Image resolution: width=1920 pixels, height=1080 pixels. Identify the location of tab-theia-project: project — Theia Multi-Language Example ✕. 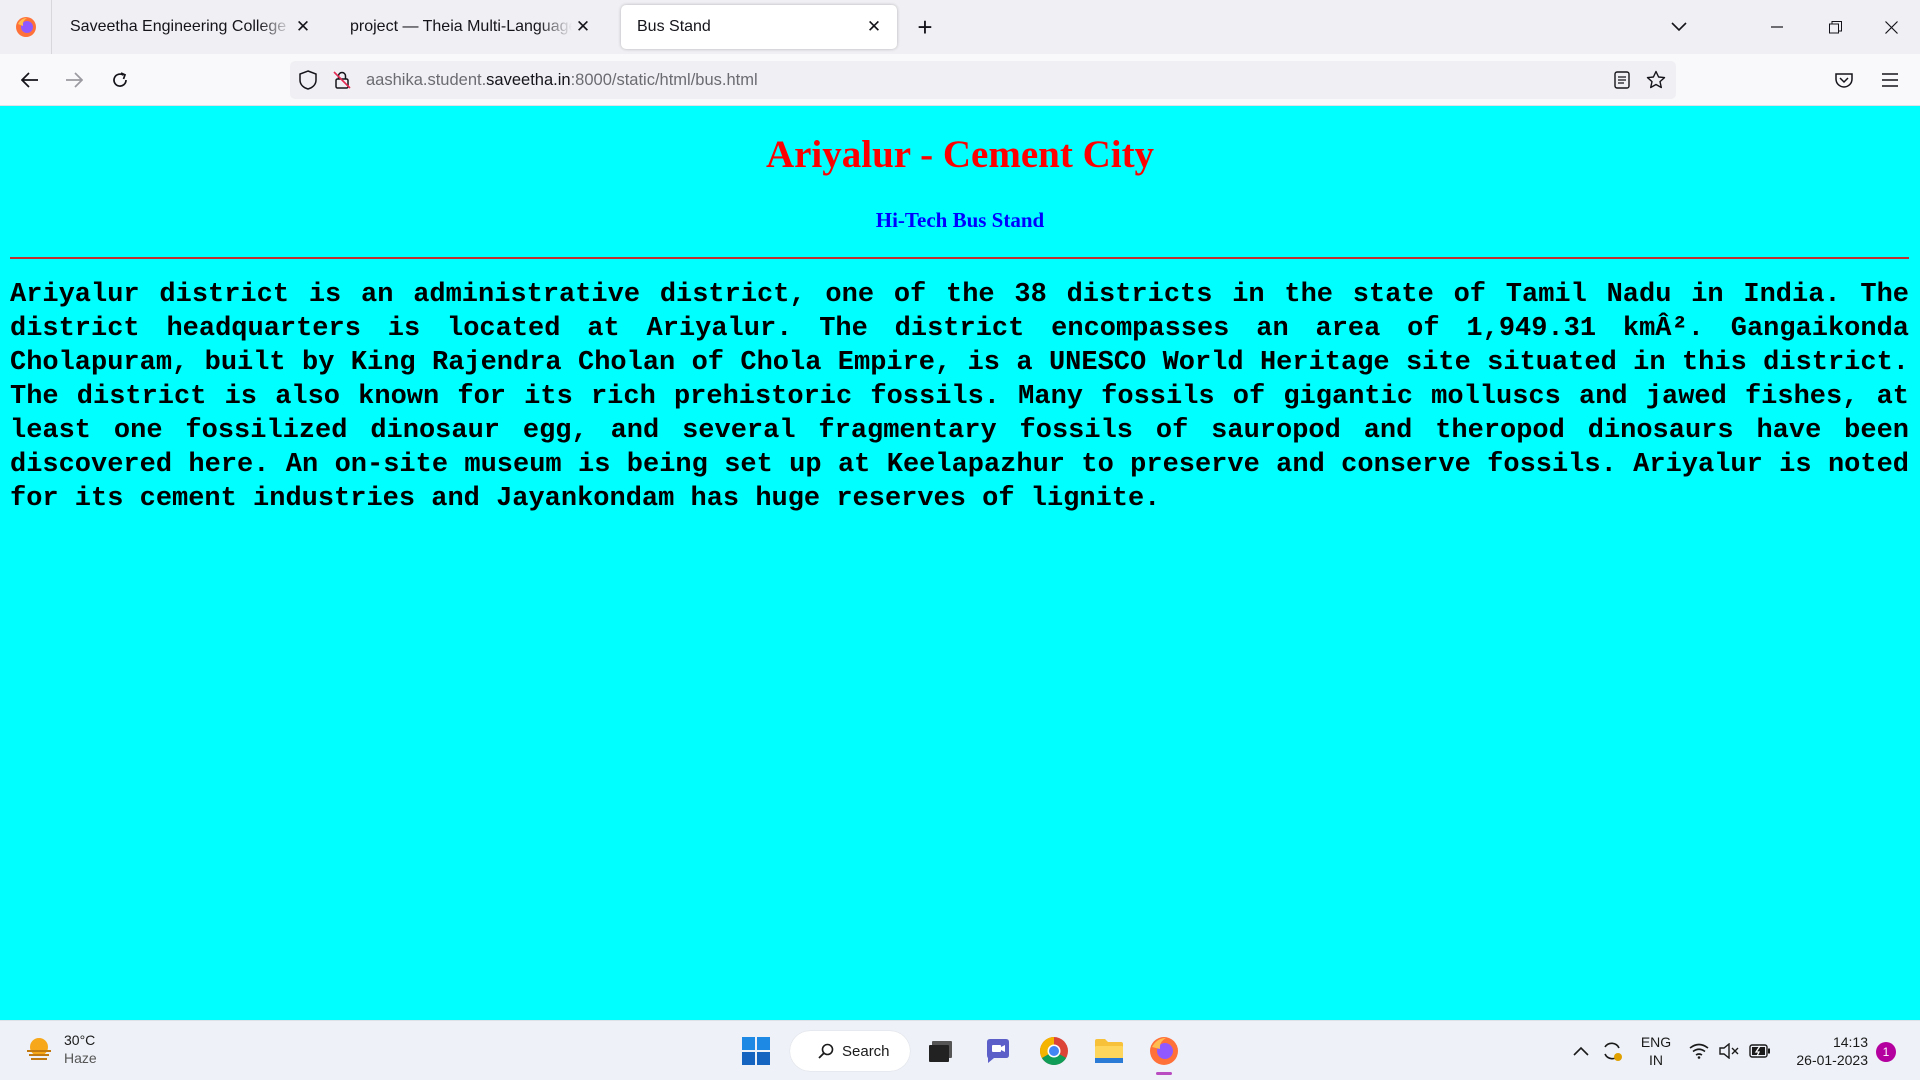
(470, 27).